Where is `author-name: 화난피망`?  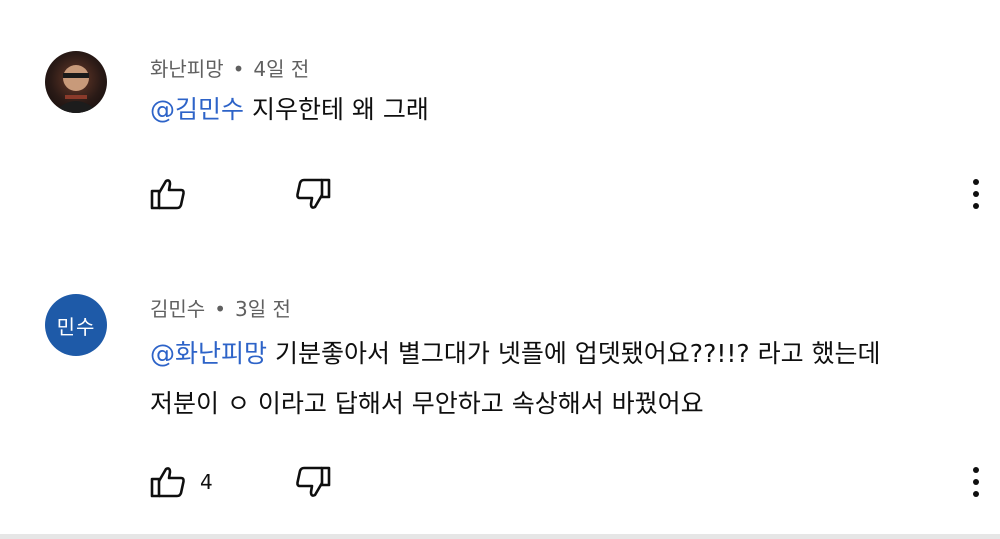 author-name: 화난피망 is located at coordinates (187, 69).